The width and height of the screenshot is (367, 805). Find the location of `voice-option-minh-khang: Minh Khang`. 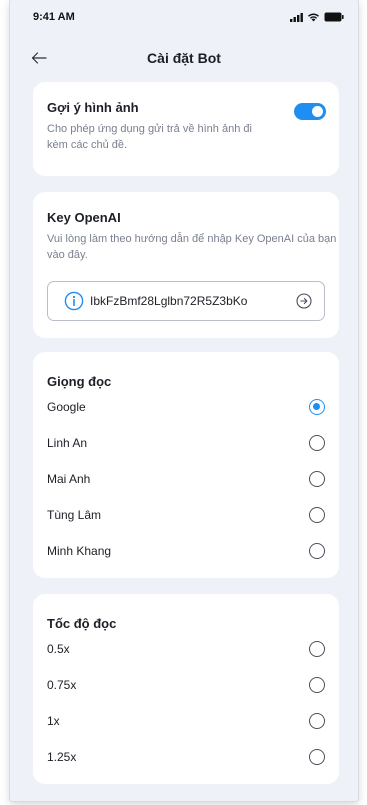

voice-option-minh-khang: Minh Khang is located at coordinates (186, 553).